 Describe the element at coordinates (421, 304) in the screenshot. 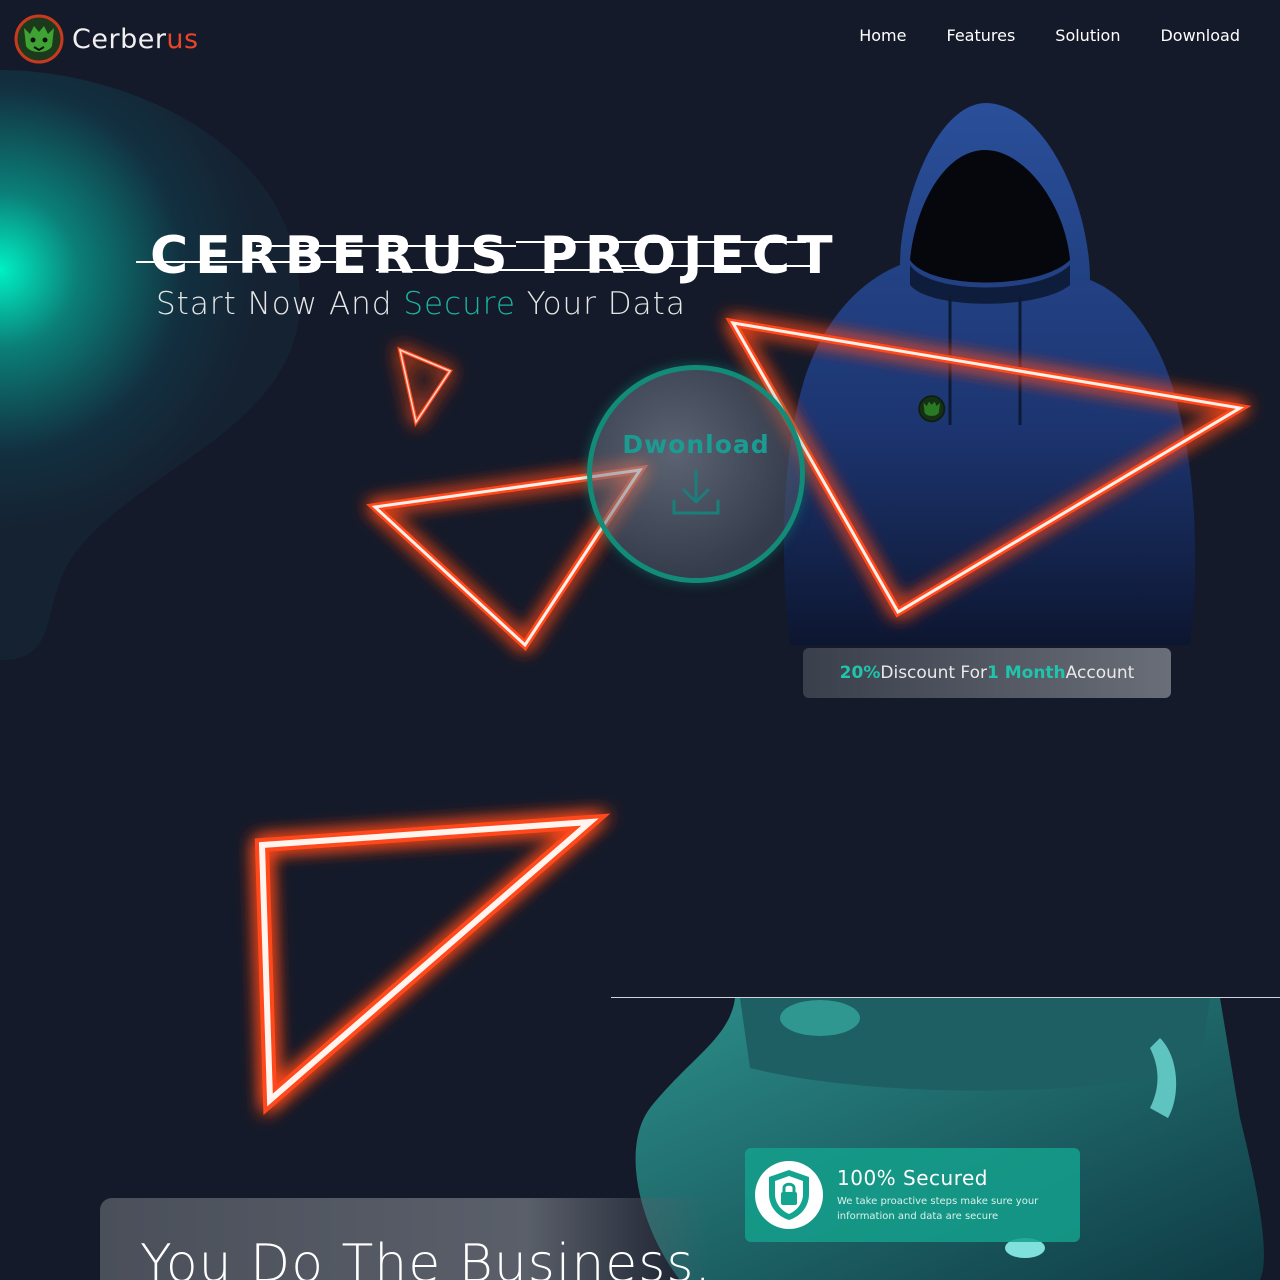

I see `hero-subtitle: Start Now And Secure Your Data` at that location.